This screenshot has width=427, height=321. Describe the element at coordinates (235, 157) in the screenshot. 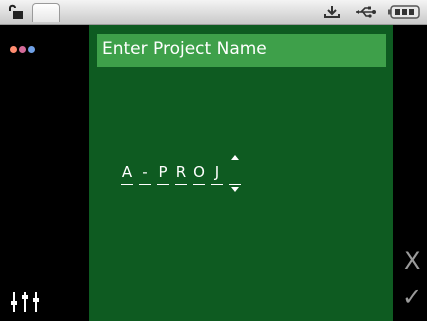

I see `chevron-up-icon` at that location.